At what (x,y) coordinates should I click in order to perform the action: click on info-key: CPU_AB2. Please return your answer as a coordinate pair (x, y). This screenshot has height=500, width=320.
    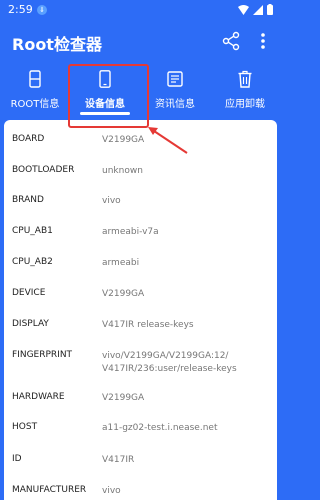
    Looking at the image, I should click on (32, 262).